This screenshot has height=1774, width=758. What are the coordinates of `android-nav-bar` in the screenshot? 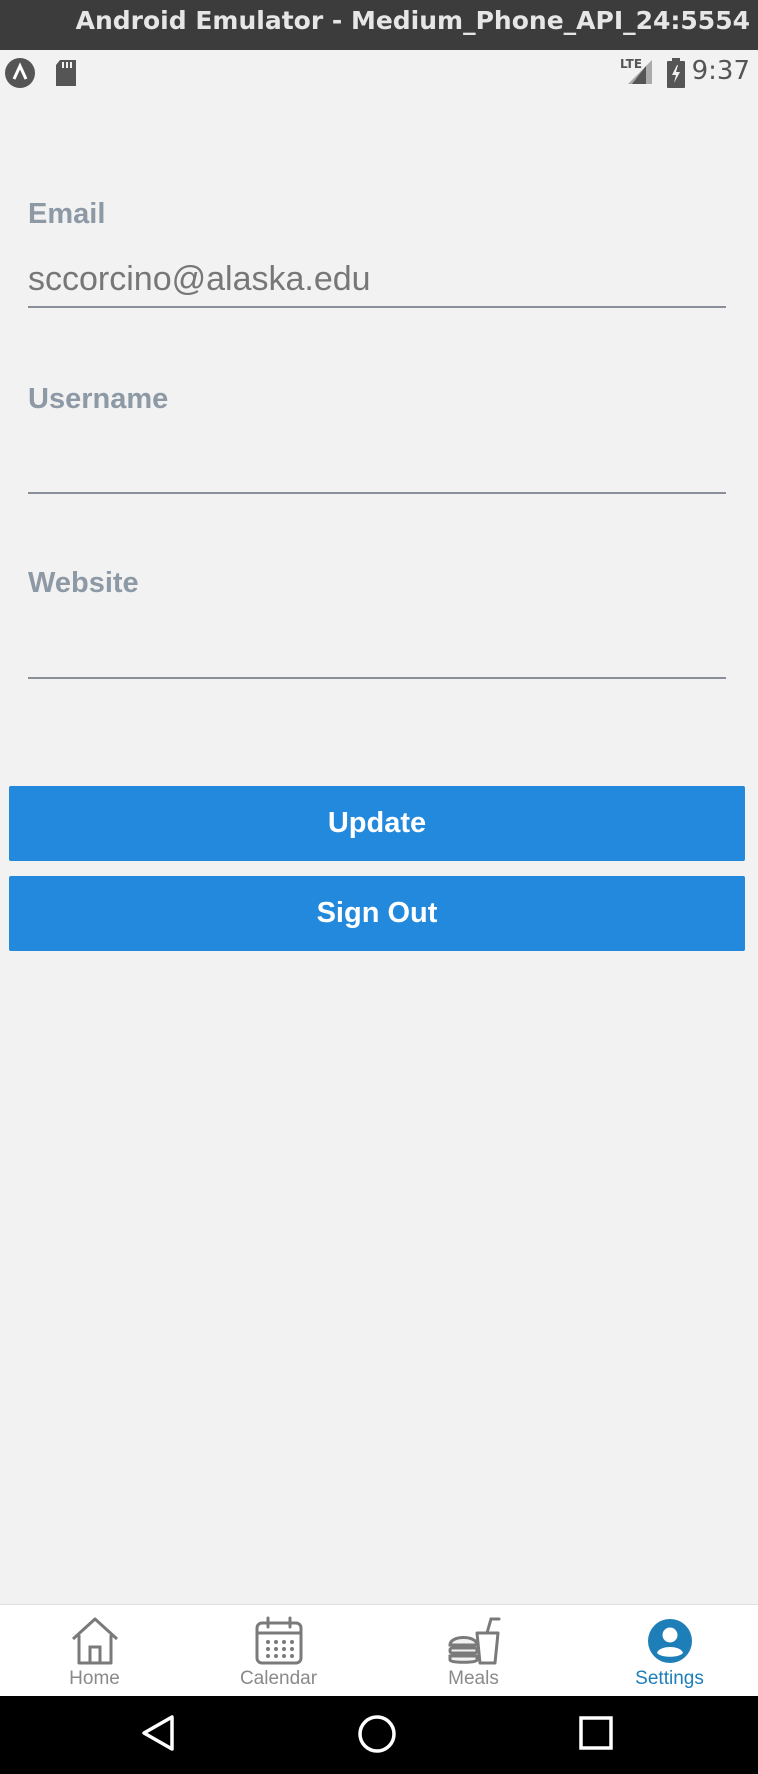 It's located at (379, 1735).